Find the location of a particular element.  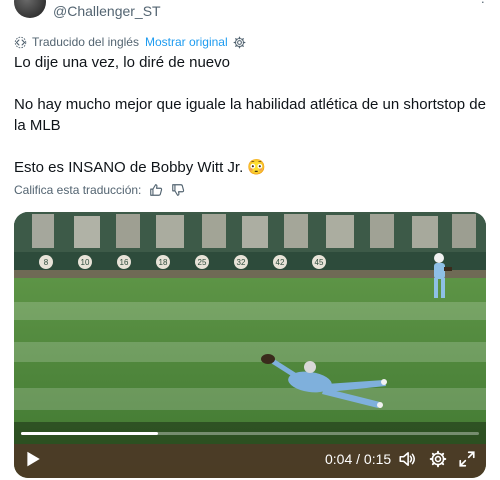

wall-number-label: 8 is located at coordinates (46, 262).